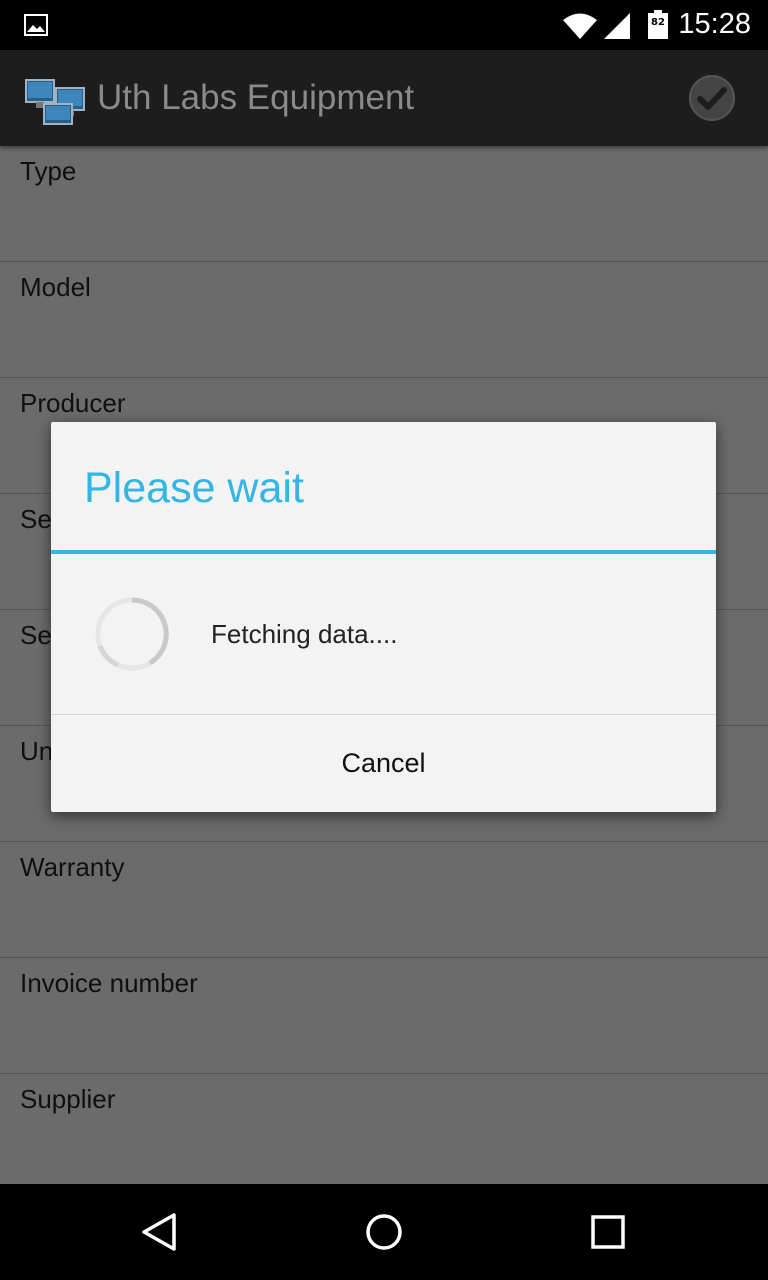 The image size is (768, 1280). Describe the element at coordinates (580, 26) in the screenshot. I see `wifi-icon` at that location.